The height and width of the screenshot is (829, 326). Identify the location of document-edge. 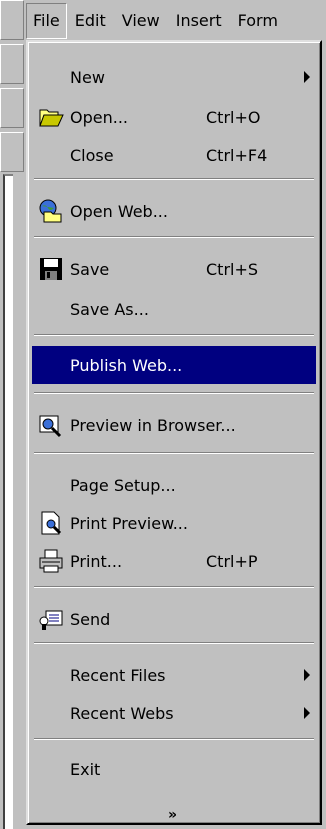
(8, 501).